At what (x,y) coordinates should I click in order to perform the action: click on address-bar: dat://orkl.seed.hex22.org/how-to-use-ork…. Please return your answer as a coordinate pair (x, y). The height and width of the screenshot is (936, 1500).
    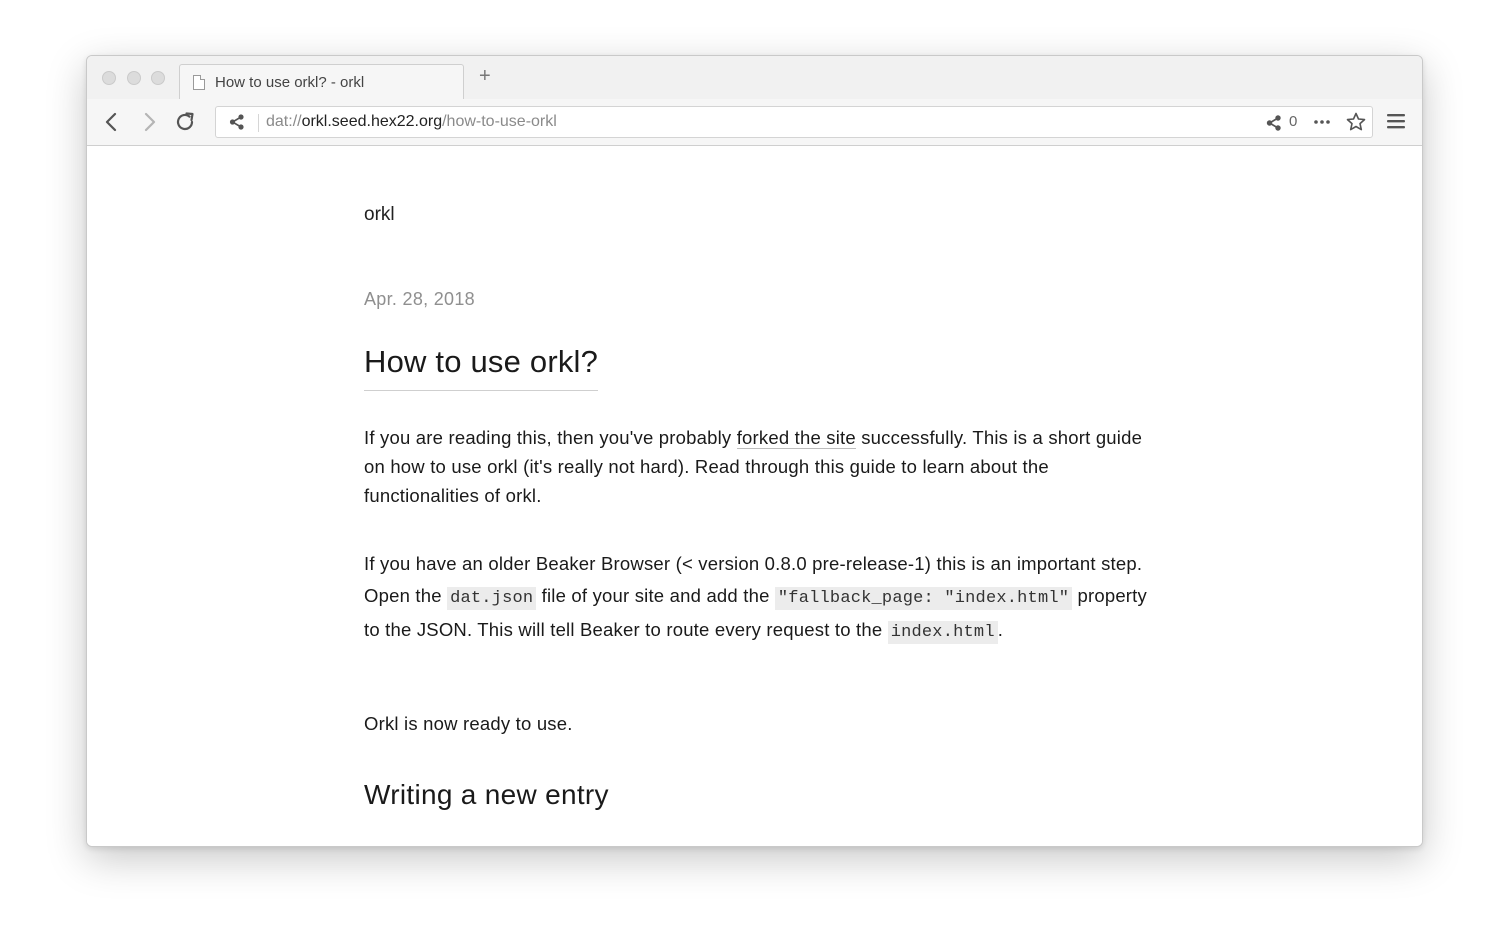
    Looking at the image, I should click on (794, 122).